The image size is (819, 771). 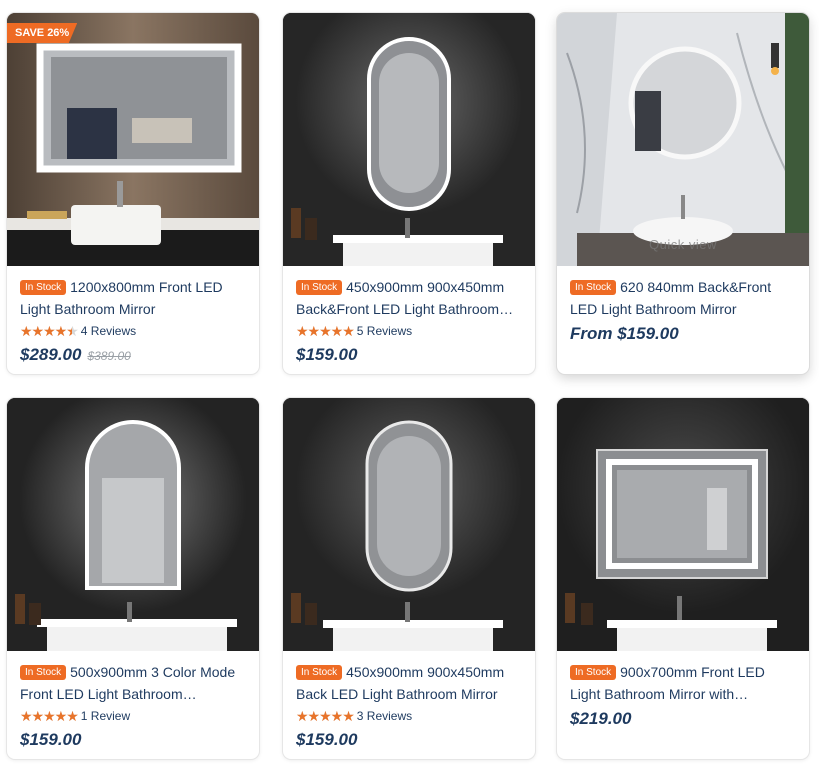 I want to click on original-price: $389.00, so click(x=109, y=356).